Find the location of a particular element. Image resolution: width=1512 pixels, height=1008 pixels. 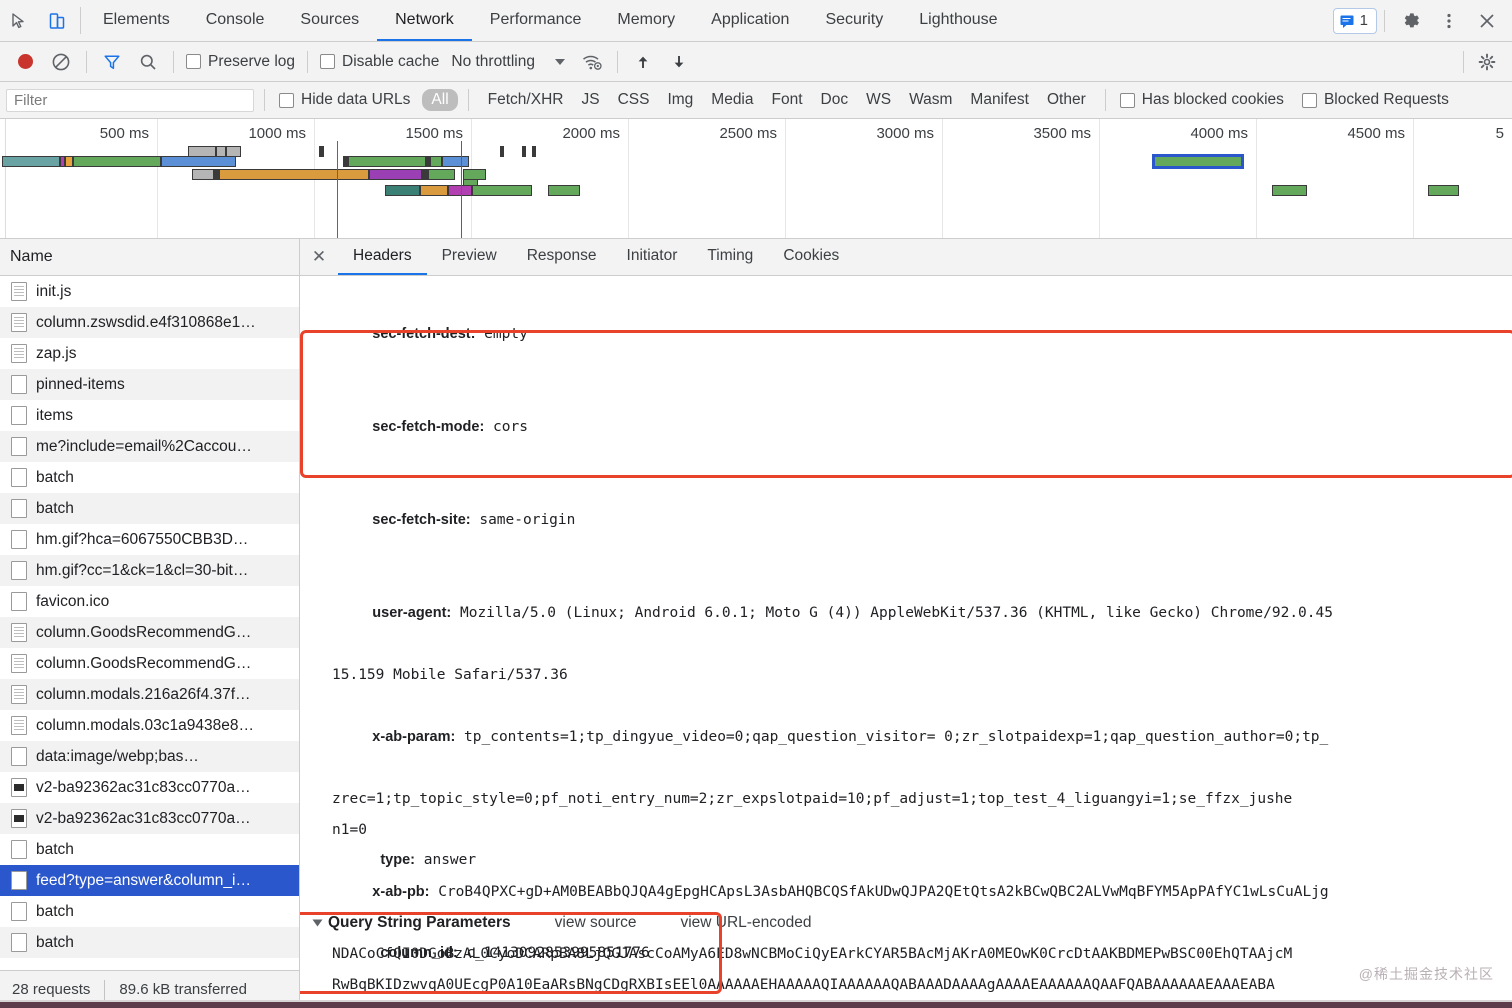

preserve-log-checkbox: Preserve log is located at coordinates (240, 62).